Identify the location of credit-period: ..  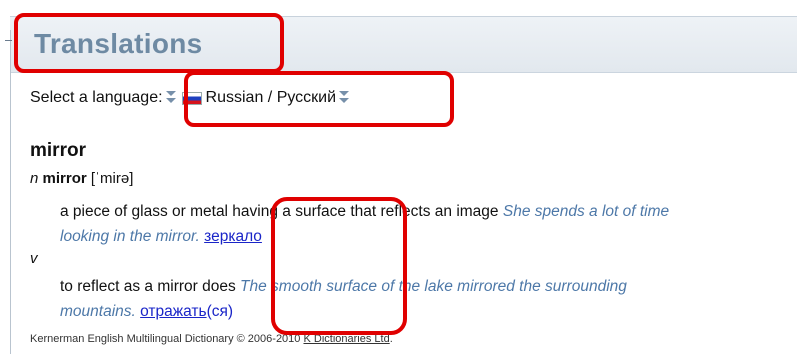
(391, 339).